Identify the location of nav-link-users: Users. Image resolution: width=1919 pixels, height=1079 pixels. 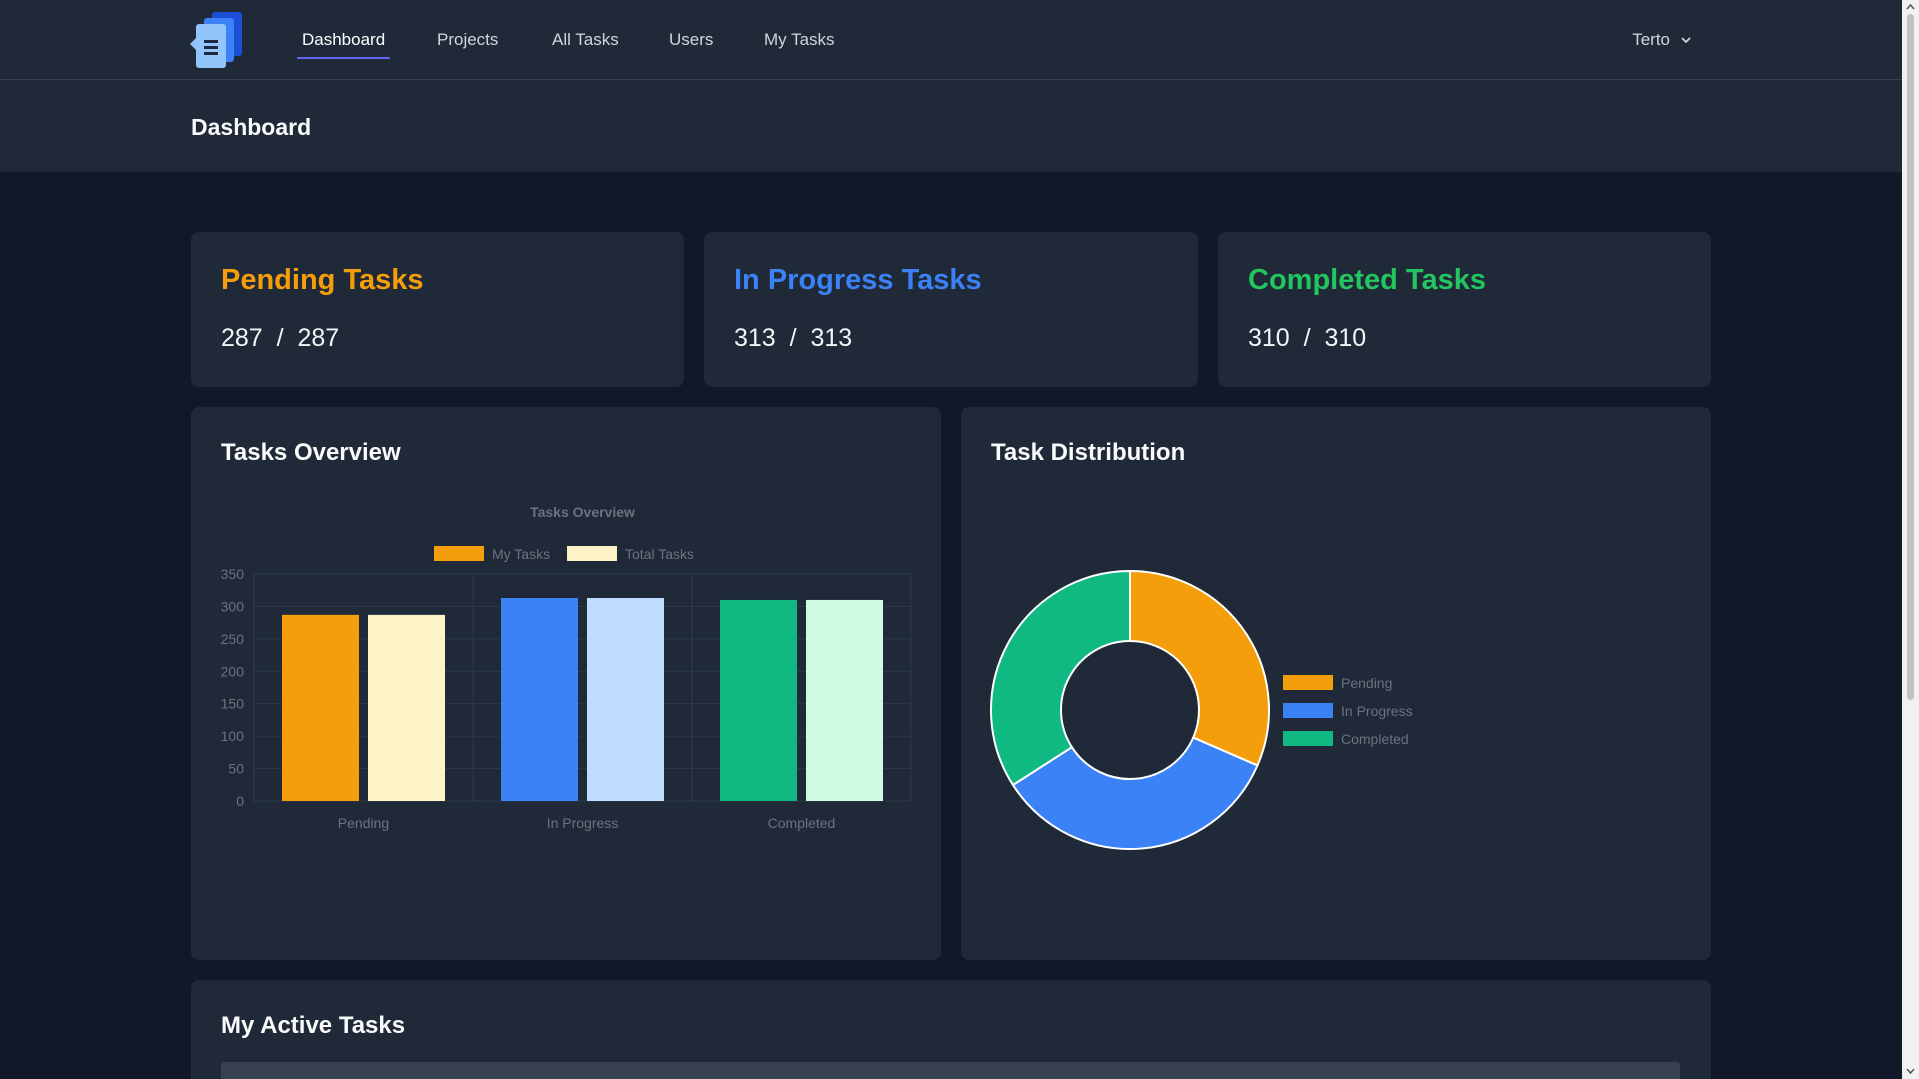
(691, 40).